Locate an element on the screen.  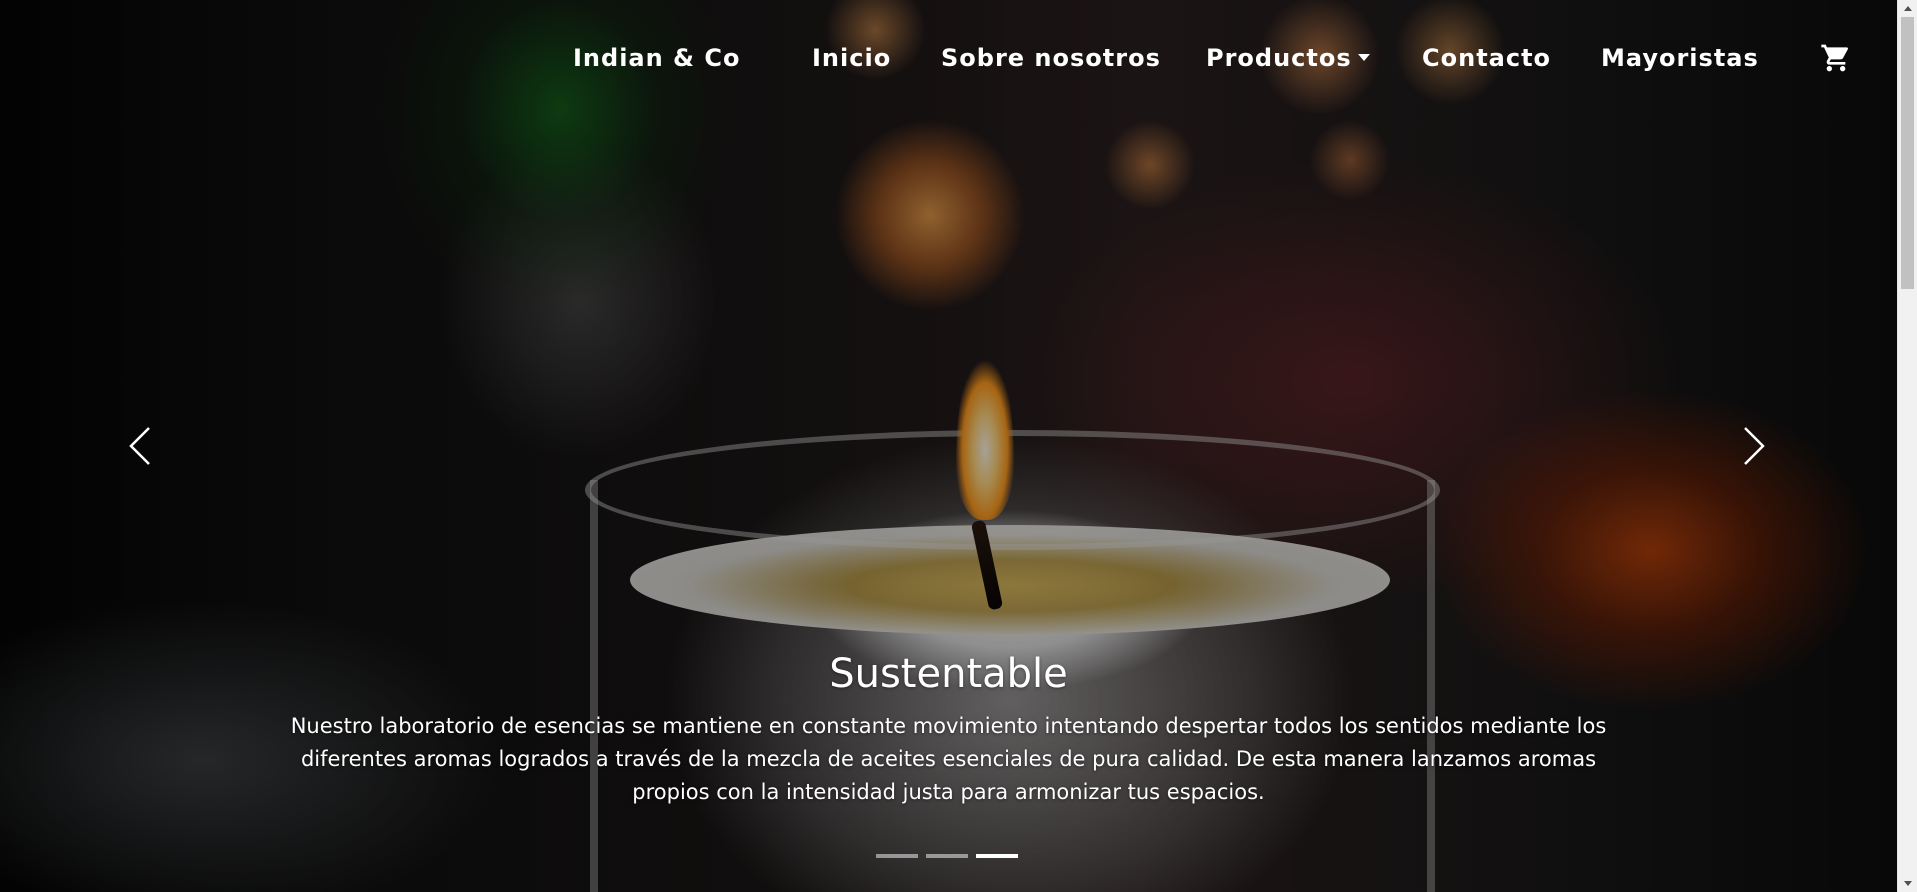
carousel-next-button is located at coordinates (1755, 446).